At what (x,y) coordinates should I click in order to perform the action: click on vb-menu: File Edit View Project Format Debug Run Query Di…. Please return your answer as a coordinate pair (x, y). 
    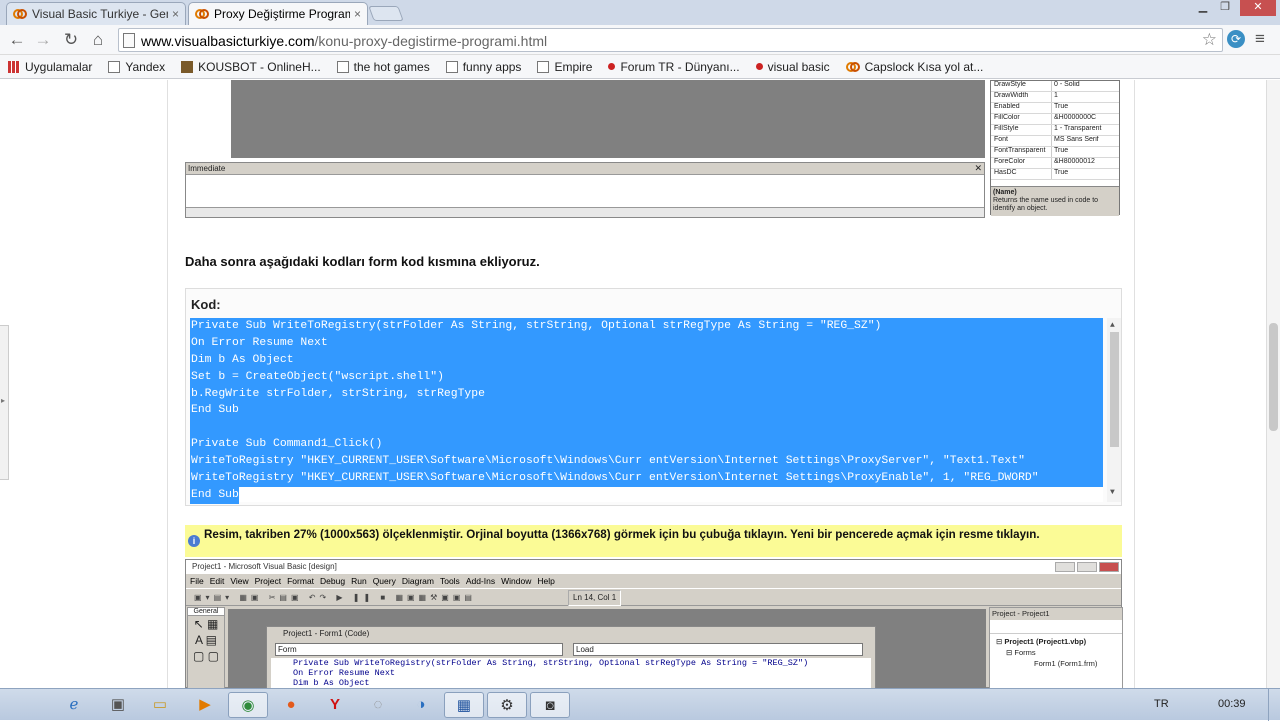
    Looking at the image, I should click on (372, 581).